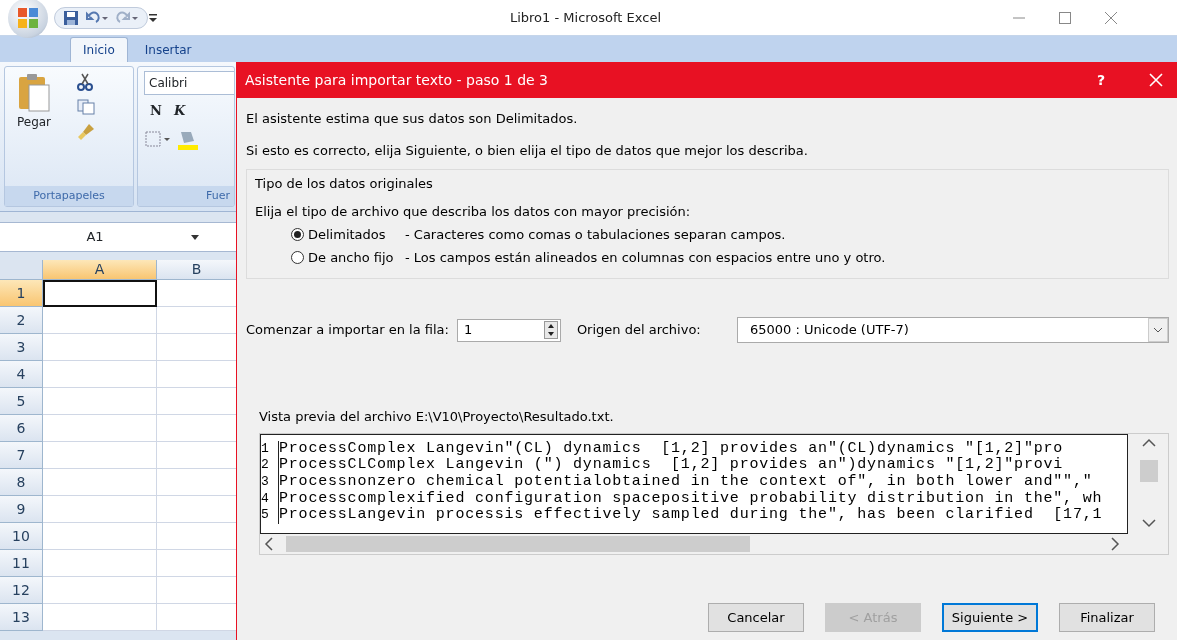  I want to click on row-header: 12, so click(21, 590).